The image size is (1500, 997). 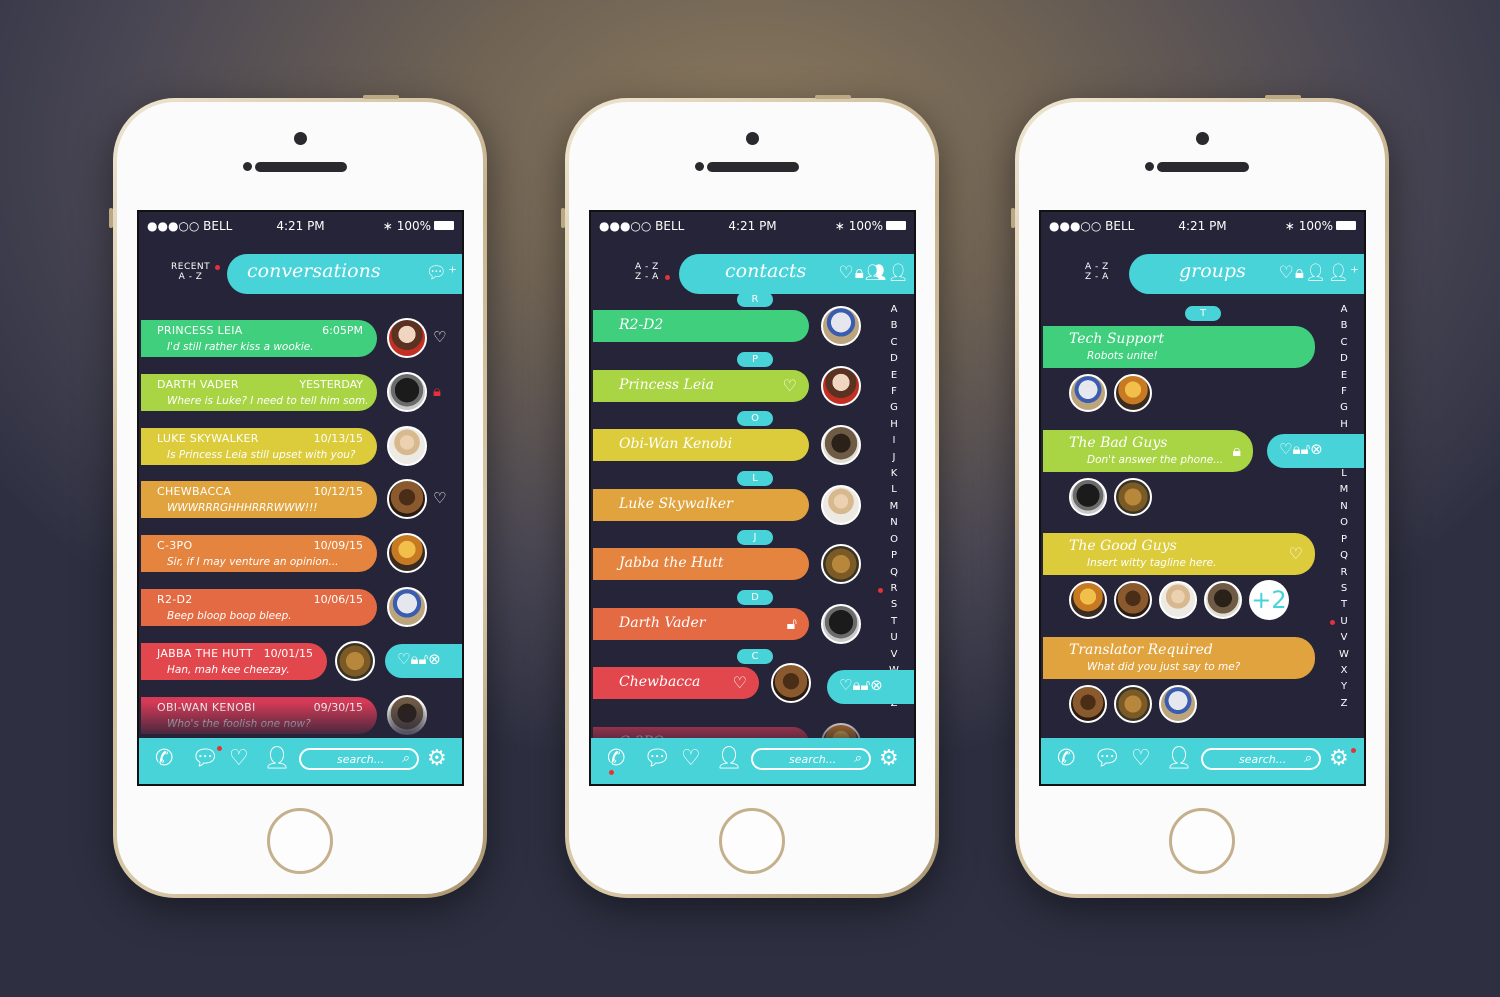 What do you see at coordinates (259, 607) in the screenshot?
I see `conversation-row: R2-D2 10/06/15 Beep bloop boop bleep.` at bounding box center [259, 607].